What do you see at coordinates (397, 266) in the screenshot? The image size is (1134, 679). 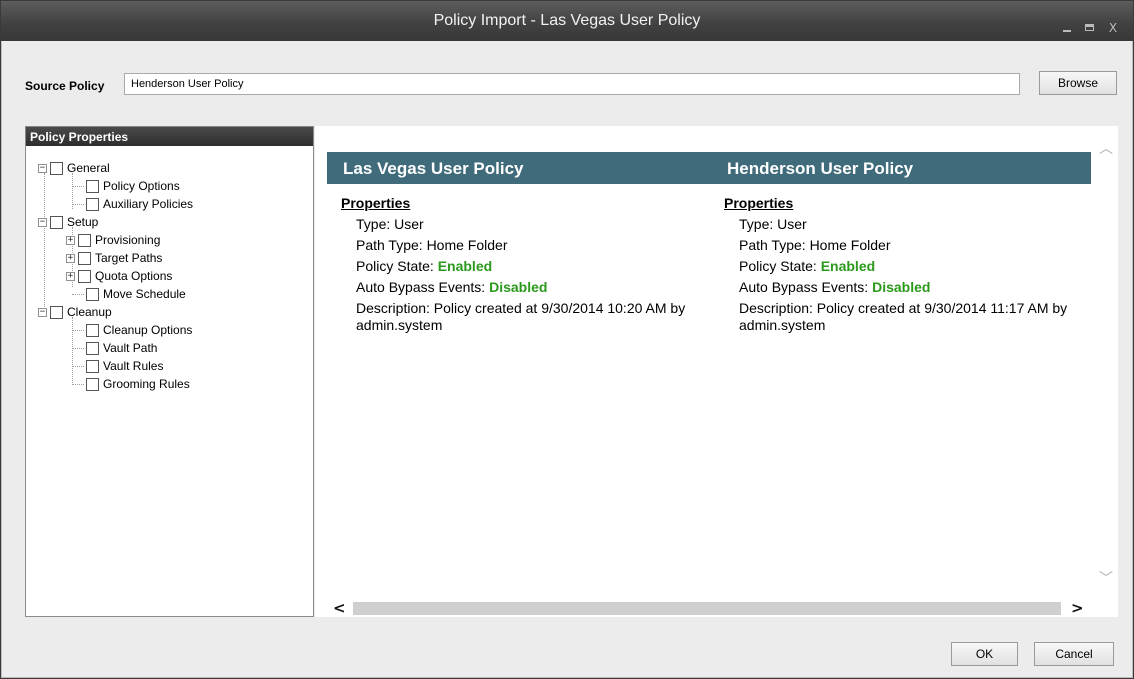 I see `left-state-label: Policy State:` at bounding box center [397, 266].